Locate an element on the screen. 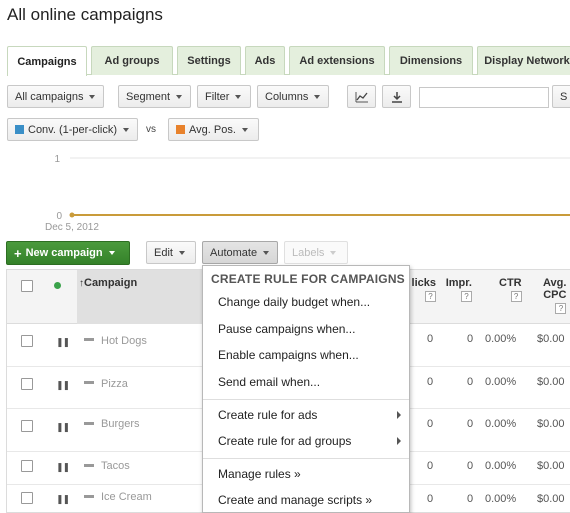 The height and width of the screenshot is (513, 570). menu-item-manage-scripts: Create and manage scripts » is located at coordinates (306, 500).